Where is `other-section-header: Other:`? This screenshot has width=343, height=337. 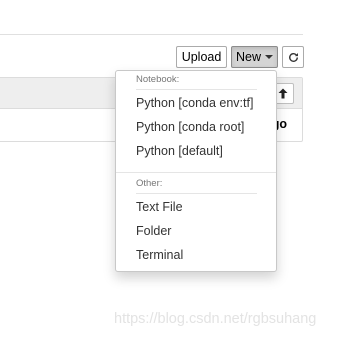 other-section-header: Other: is located at coordinates (196, 186).